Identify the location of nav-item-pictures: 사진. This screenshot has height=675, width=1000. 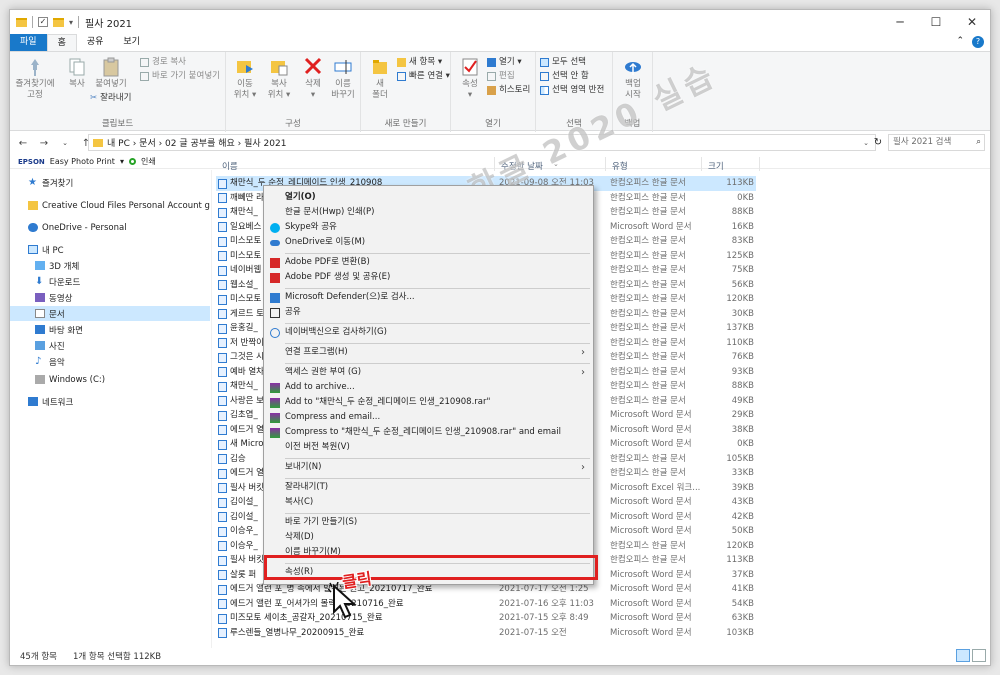
(110, 345).